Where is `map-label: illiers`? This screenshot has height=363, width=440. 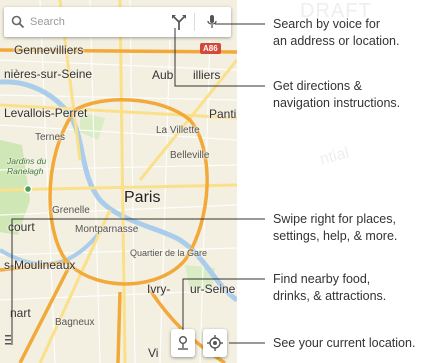
map-label: illiers is located at coordinates (207, 75).